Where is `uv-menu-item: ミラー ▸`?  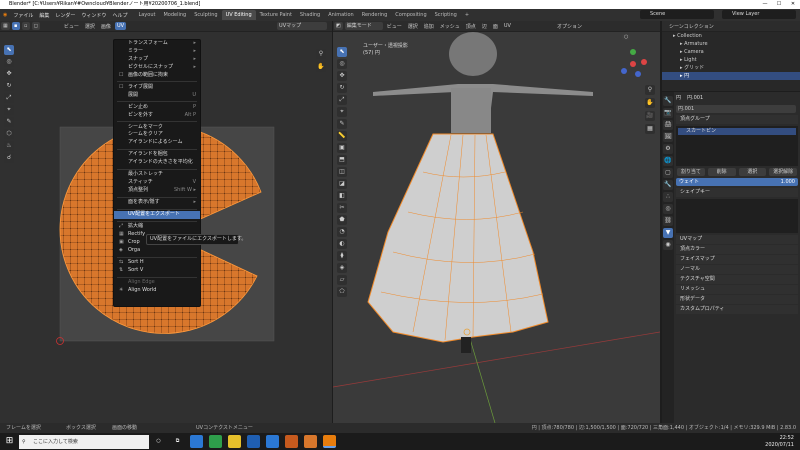
uv-menu-item: ミラー ▸ is located at coordinates (157, 52).